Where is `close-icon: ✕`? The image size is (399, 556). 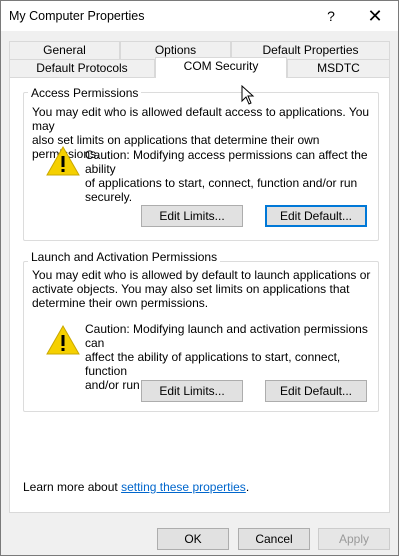
close-icon: ✕ is located at coordinates (375, 16).